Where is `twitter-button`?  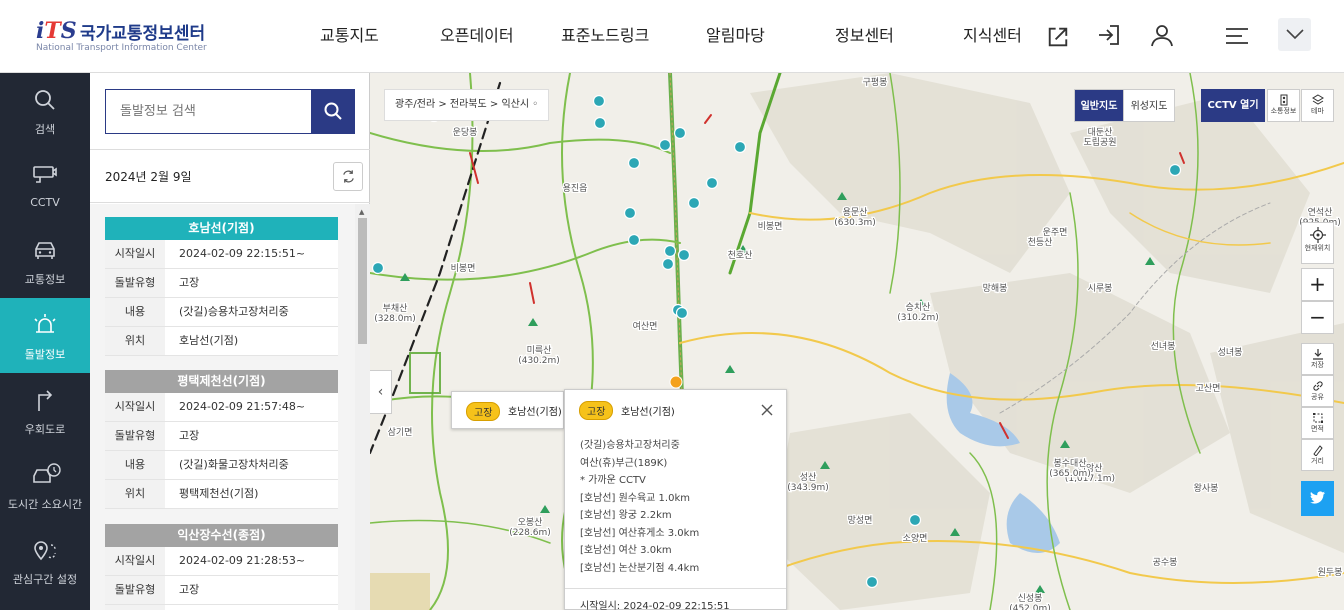 twitter-button is located at coordinates (1317, 498).